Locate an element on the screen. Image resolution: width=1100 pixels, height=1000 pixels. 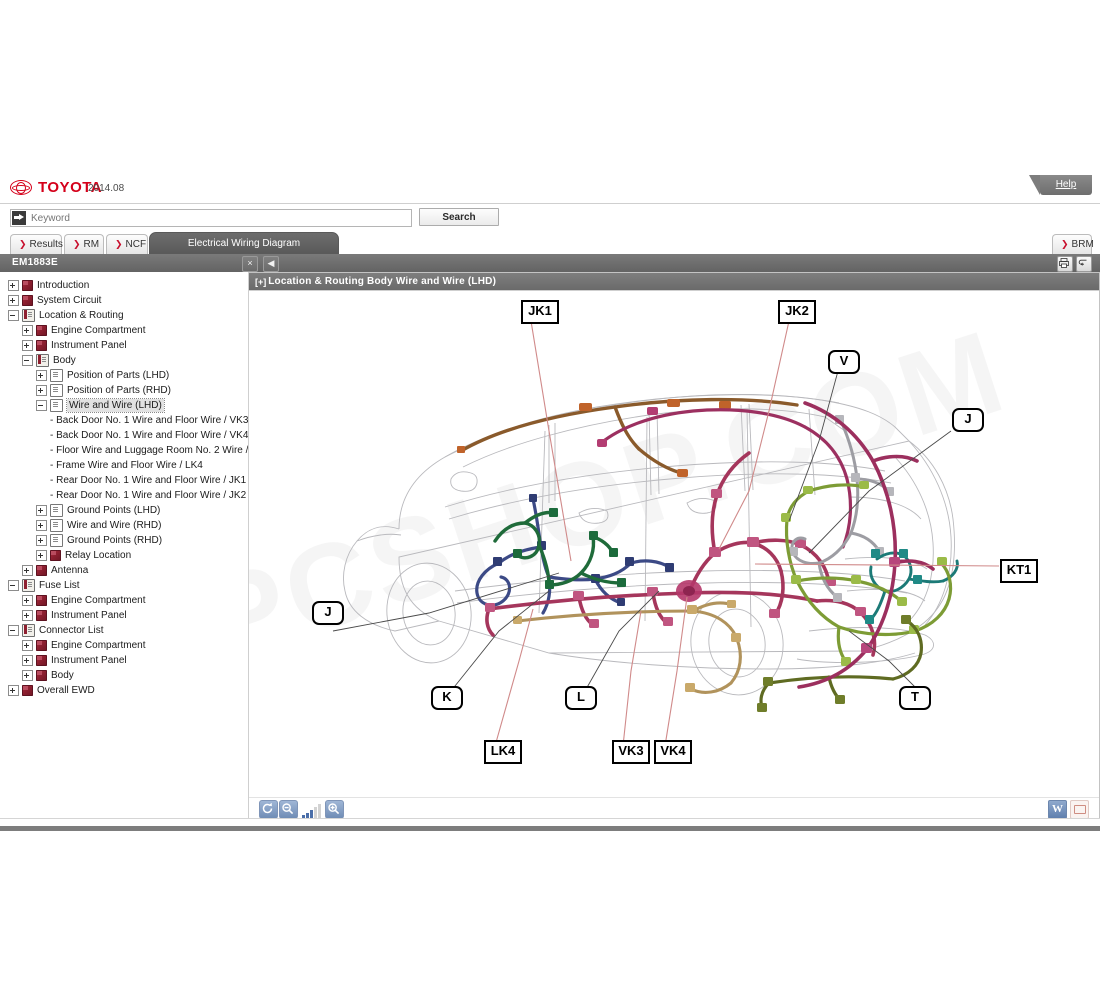
tab-rm: ❯ RM is located at coordinates (84, 244).